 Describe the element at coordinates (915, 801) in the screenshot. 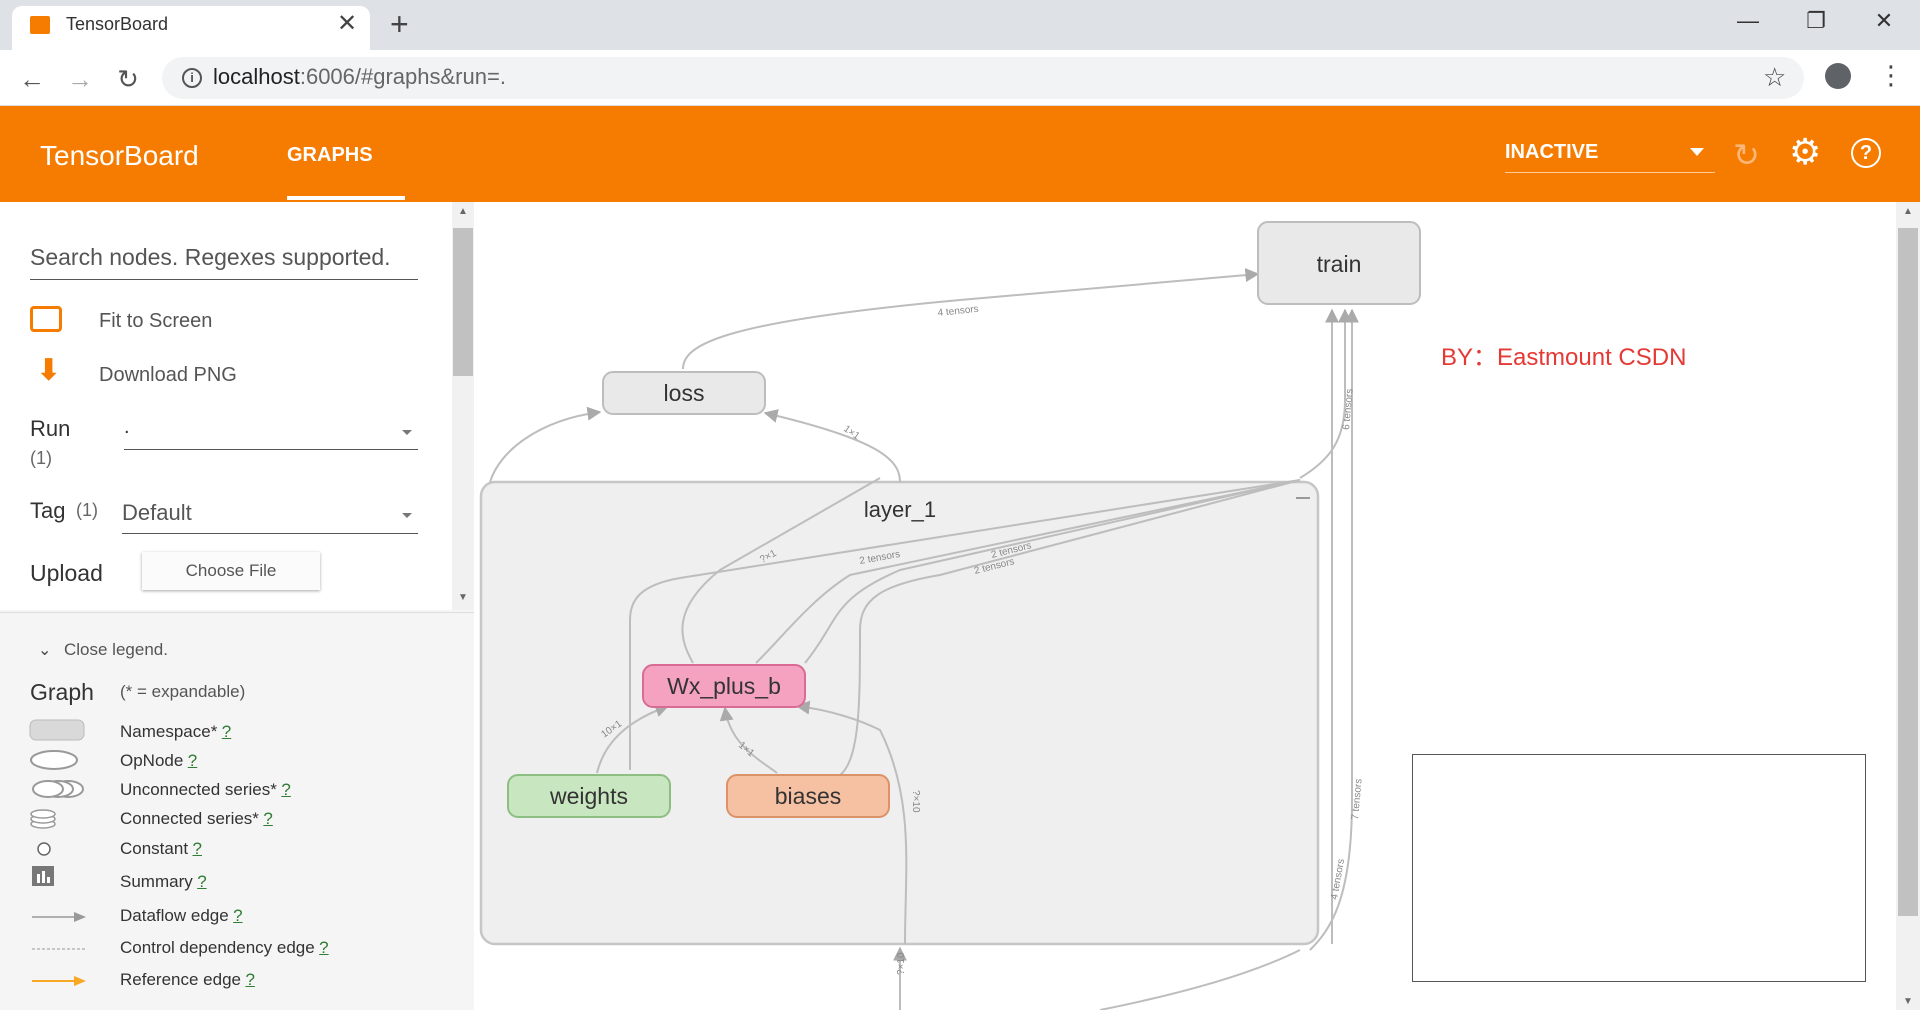

I see `edge-label-bottom-in: ?×10` at that location.